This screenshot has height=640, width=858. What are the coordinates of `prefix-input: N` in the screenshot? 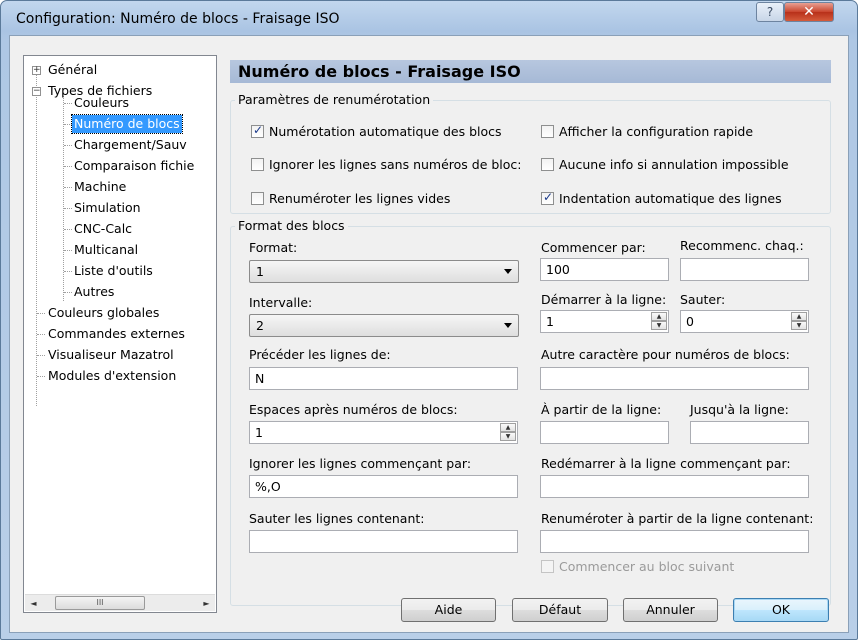 It's located at (383, 378).